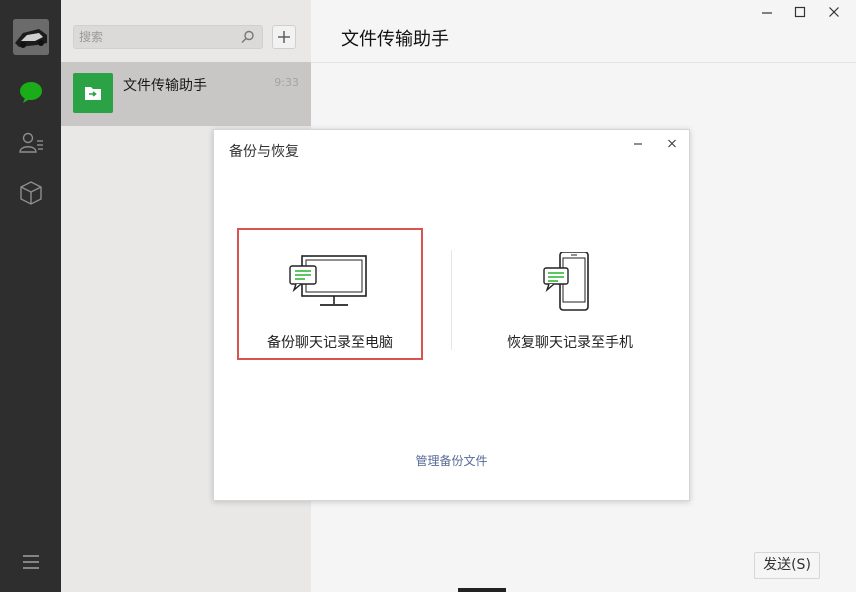 This screenshot has height=592, width=856. Describe the element at coordinates (451, 300) in the screenshot. I see `divider` at that location.